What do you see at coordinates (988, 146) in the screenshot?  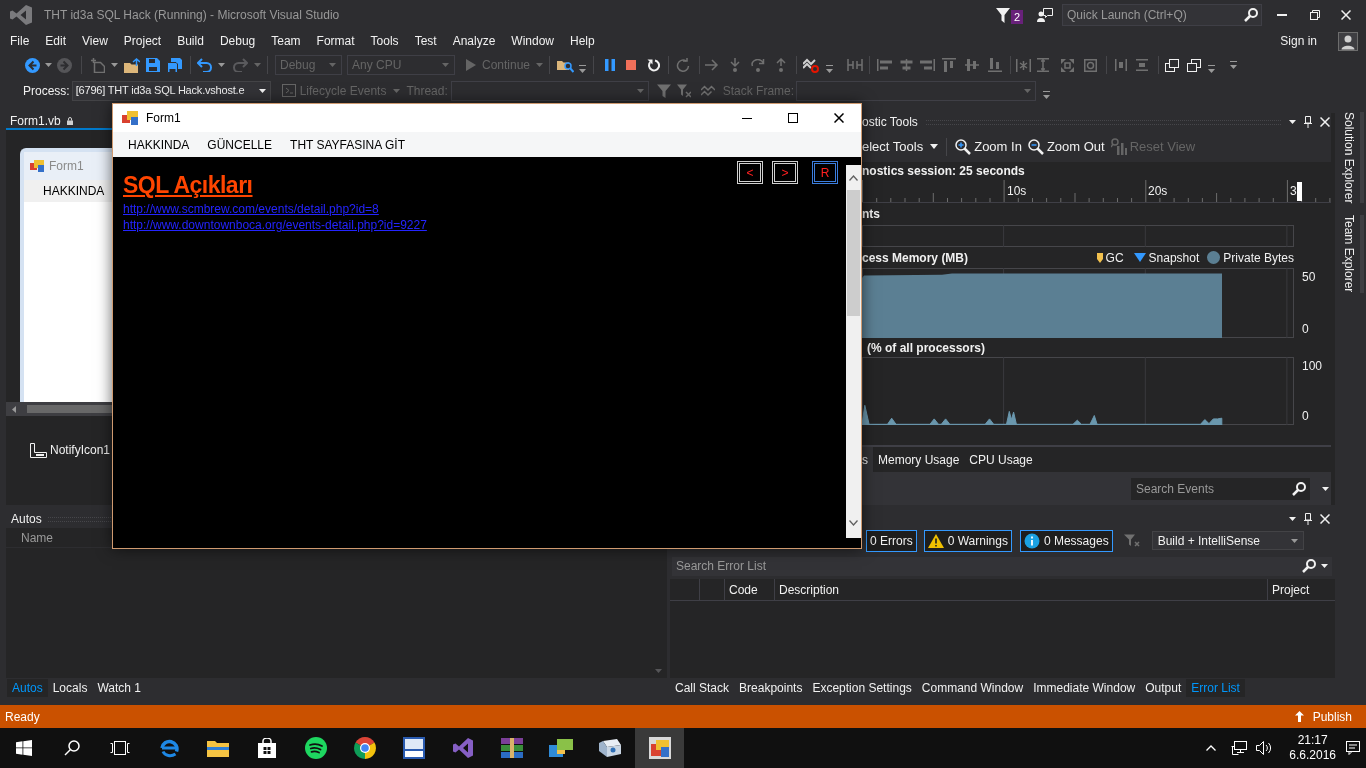 I see `zoom-in-button: Zoom In` at bounding box center [988, 146].